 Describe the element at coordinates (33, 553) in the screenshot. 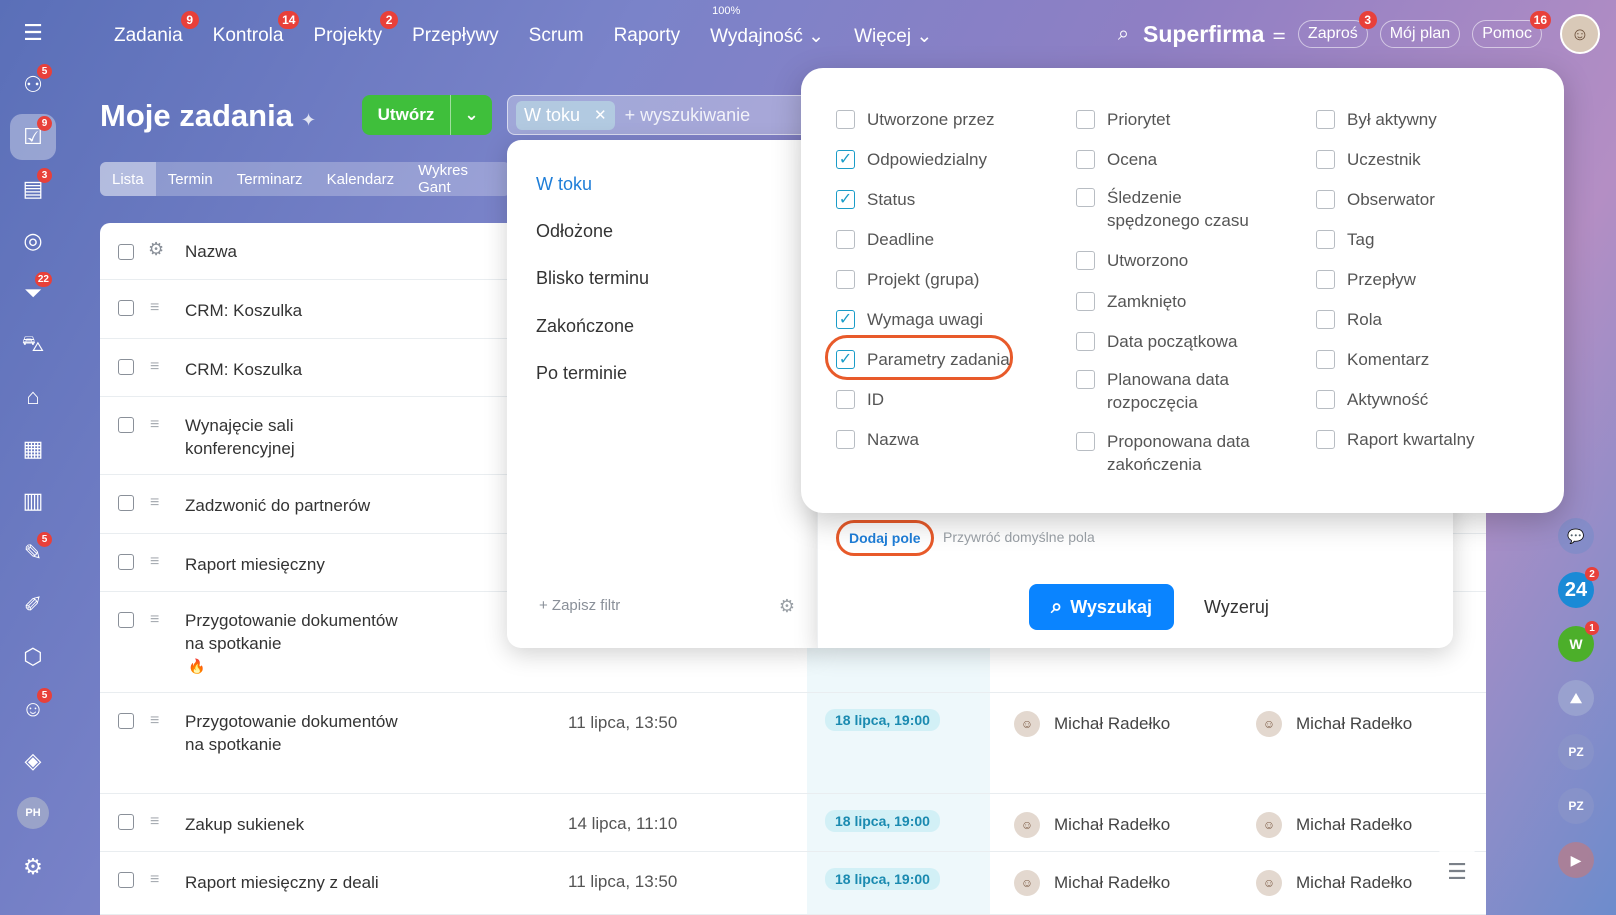

I see `document-icon: ✎ 5` at that location.